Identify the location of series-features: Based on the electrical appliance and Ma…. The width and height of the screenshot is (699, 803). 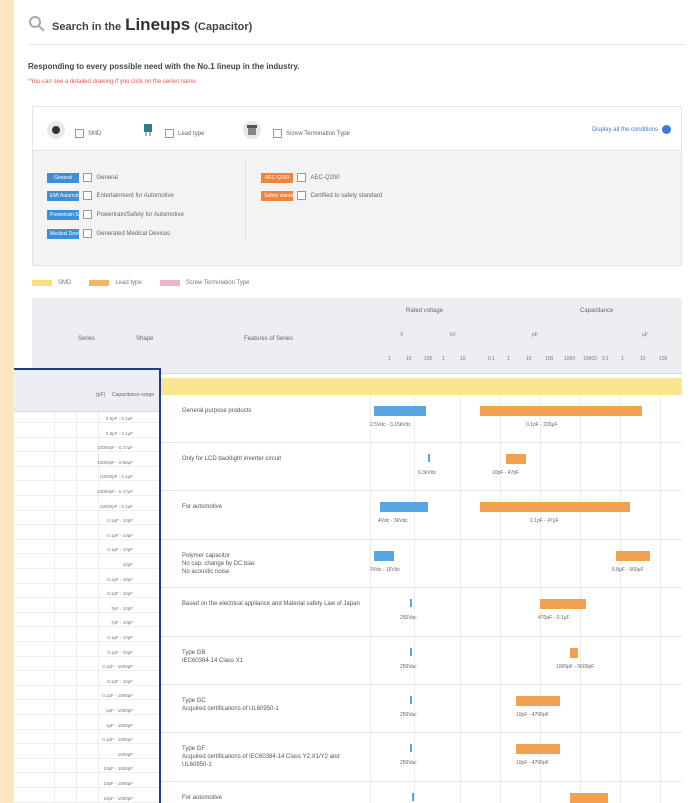
(271, 604).